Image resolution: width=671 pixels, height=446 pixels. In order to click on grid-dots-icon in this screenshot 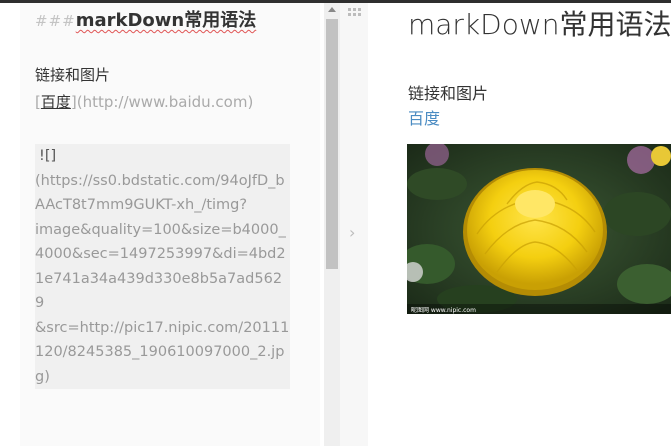, I will do `click(355, 12)`.